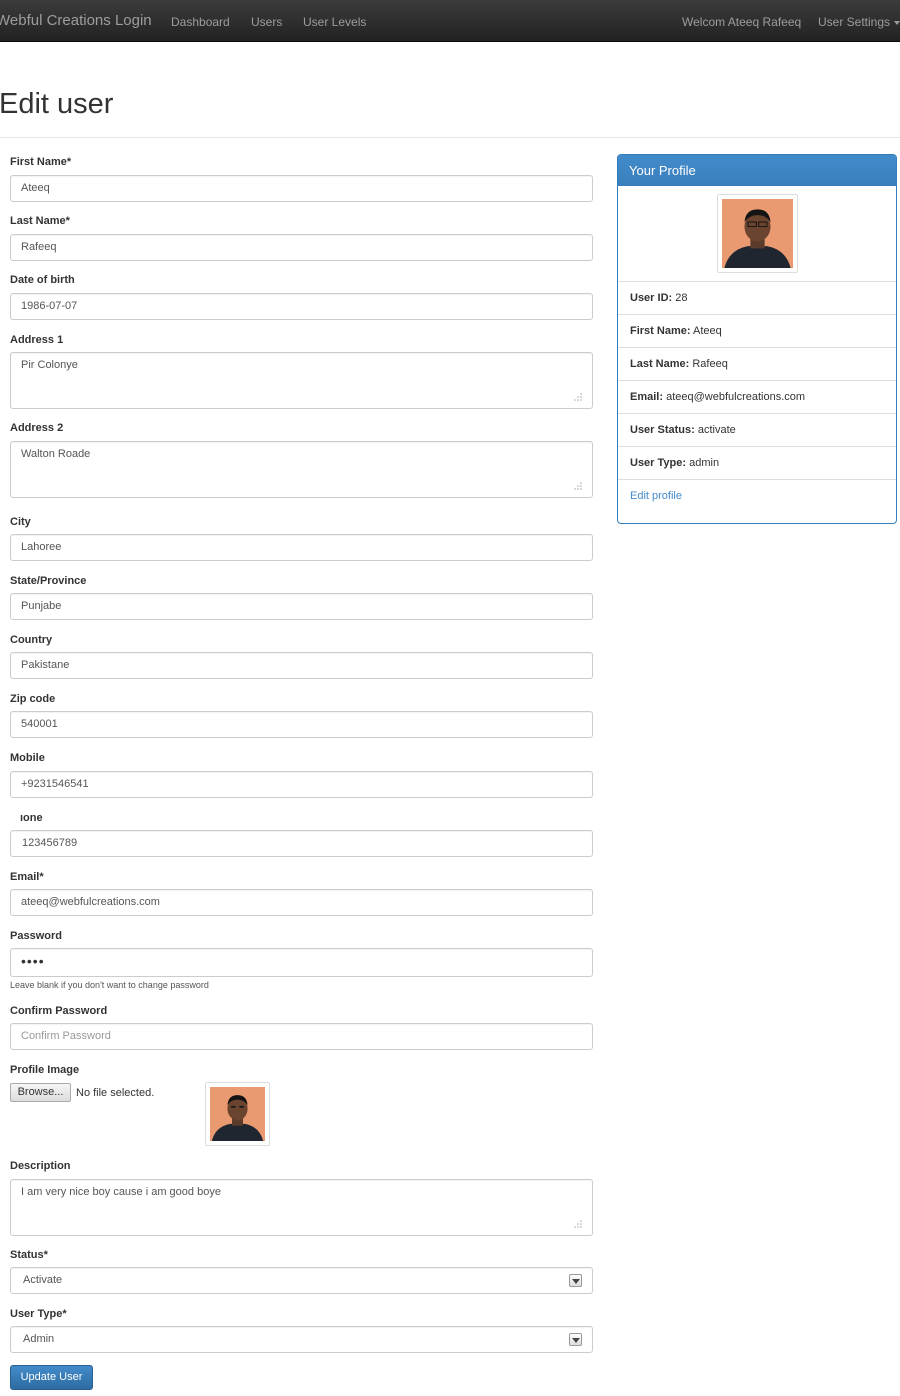  Describe the element at coordinates (716, 430) in the screenshot. I see `status-value: activate` at that location.